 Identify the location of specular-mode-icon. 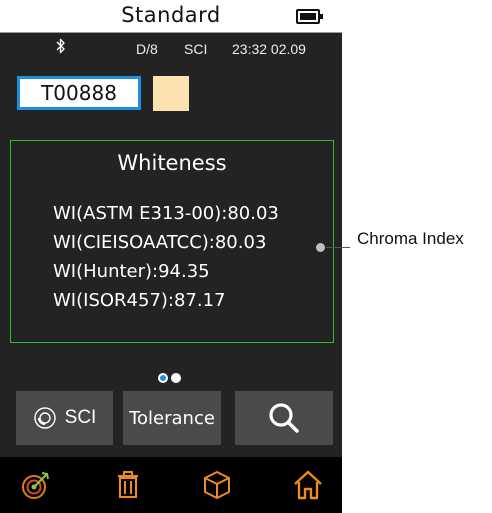
(44, 418).